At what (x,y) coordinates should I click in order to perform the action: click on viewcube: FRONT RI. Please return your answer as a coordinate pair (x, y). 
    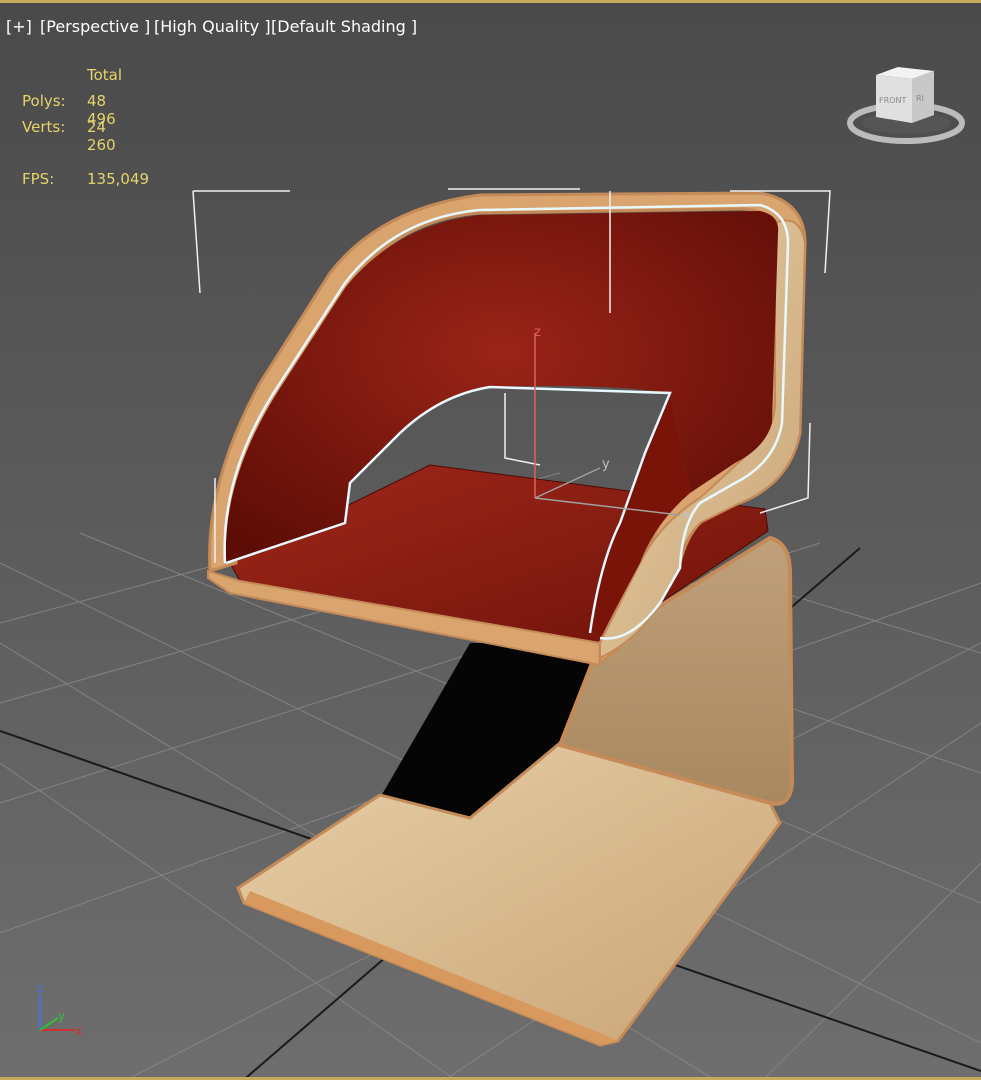
    Looking at the image, I should click on (906, 107).